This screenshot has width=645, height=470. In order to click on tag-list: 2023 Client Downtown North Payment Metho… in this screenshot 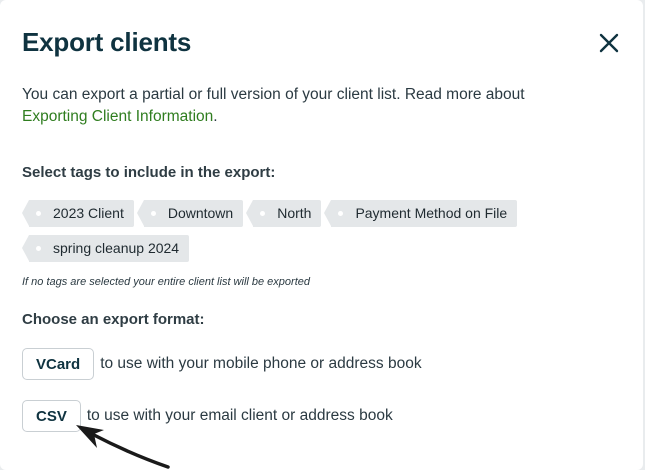, I will do `click(271, 235)`.